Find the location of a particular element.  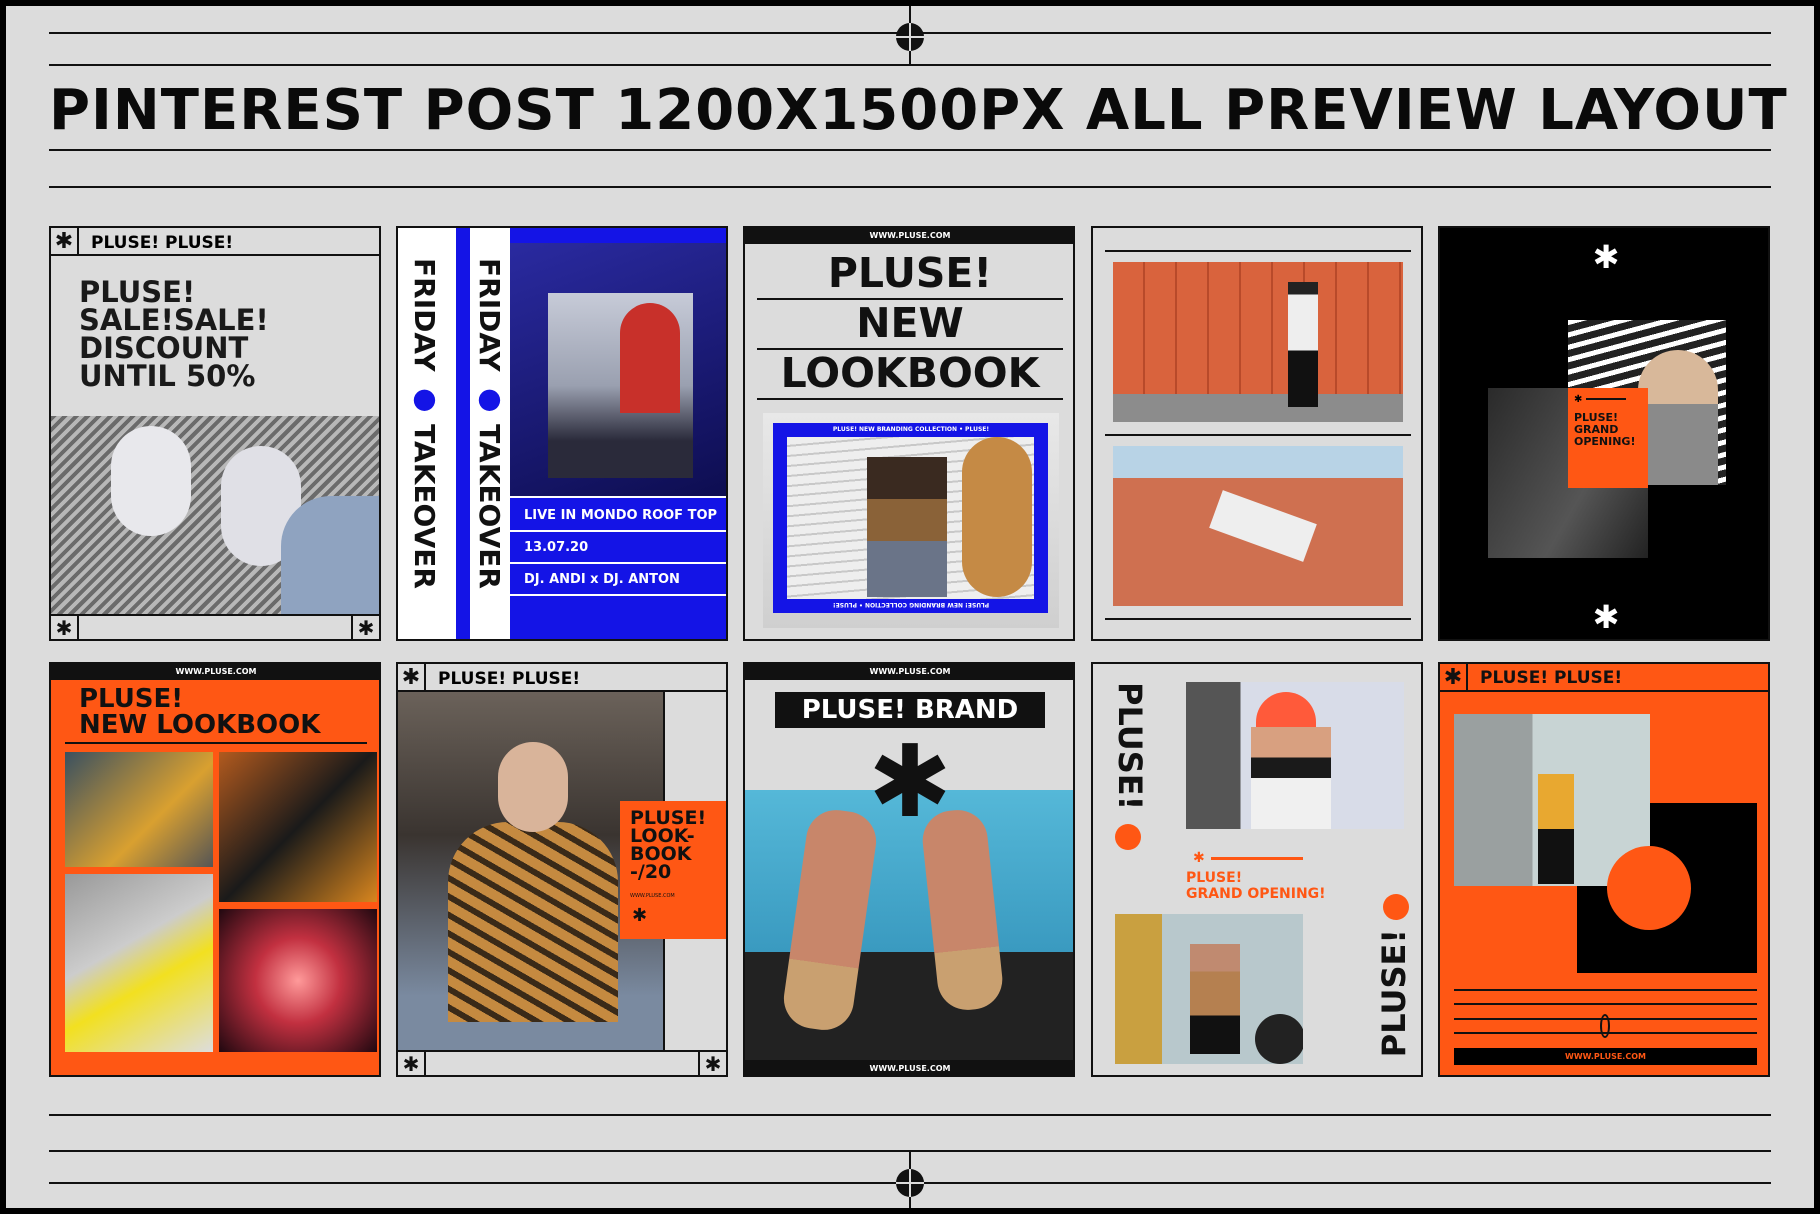

photo-sneakers is located at coordinates (215, 515).